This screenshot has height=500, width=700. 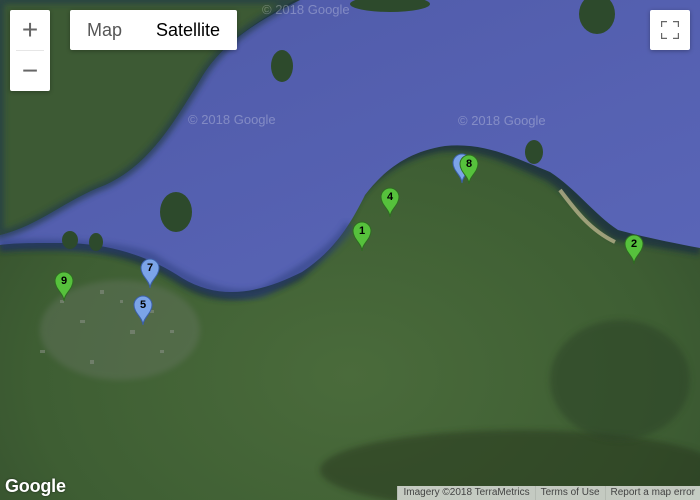 I want to click on fullscreen-button, so click(x=670, y=30).